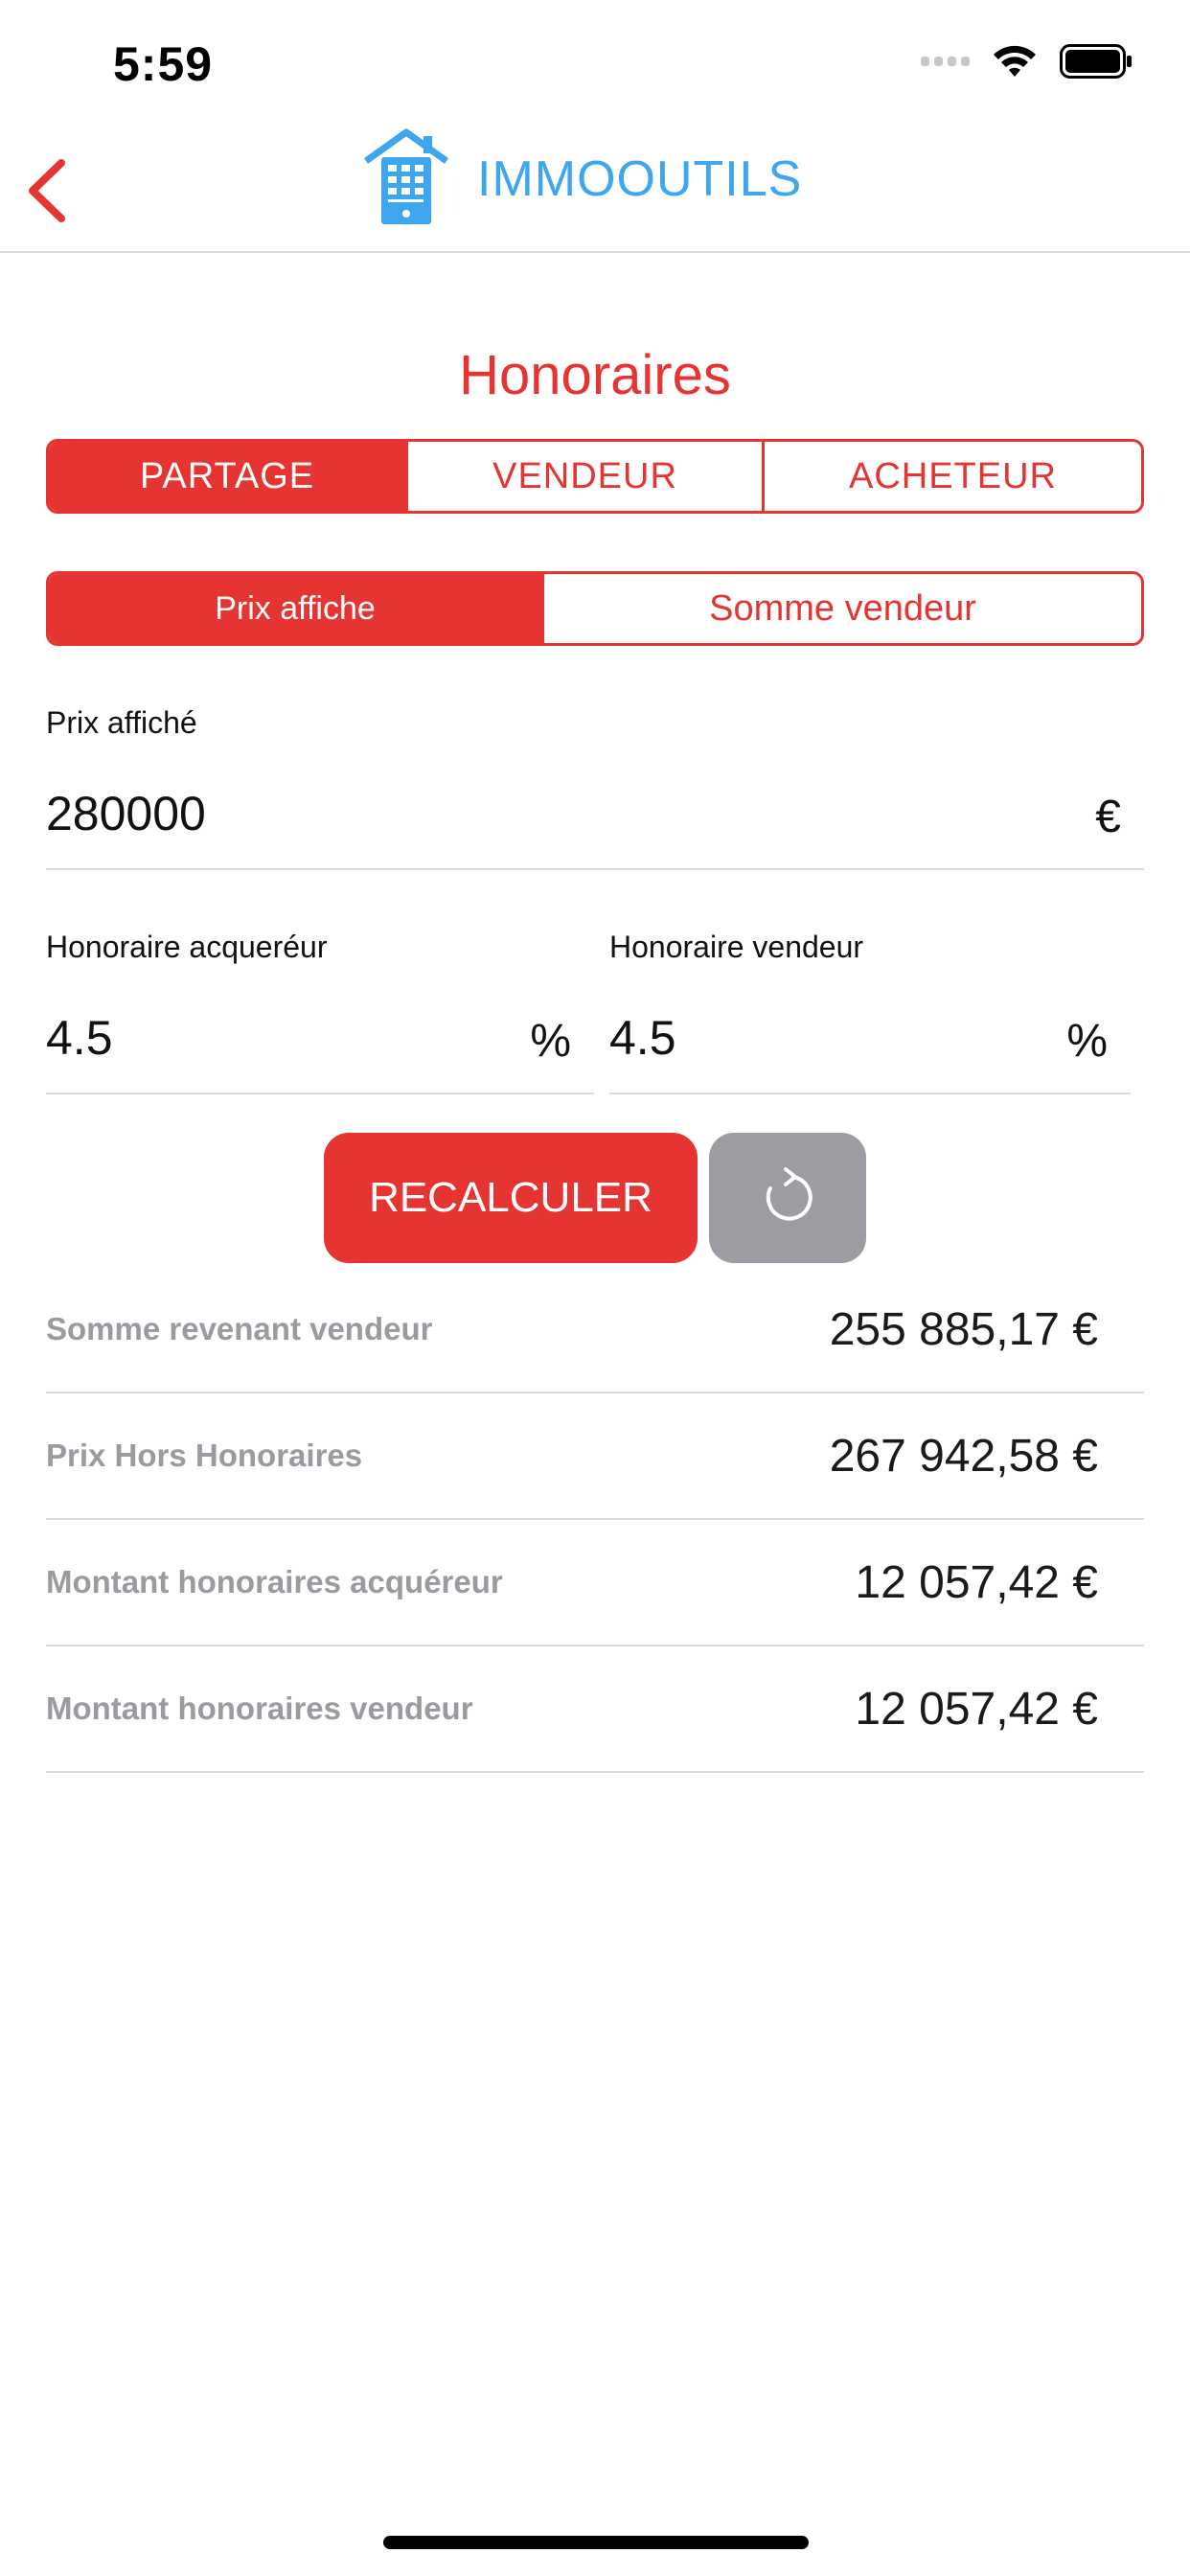 The width and height of the screenshot is (1190, 2576). What do you see at coordinates (525, 813) in the screenshot?
I see `prix-affiche-input` at bounding box center [525, 813].